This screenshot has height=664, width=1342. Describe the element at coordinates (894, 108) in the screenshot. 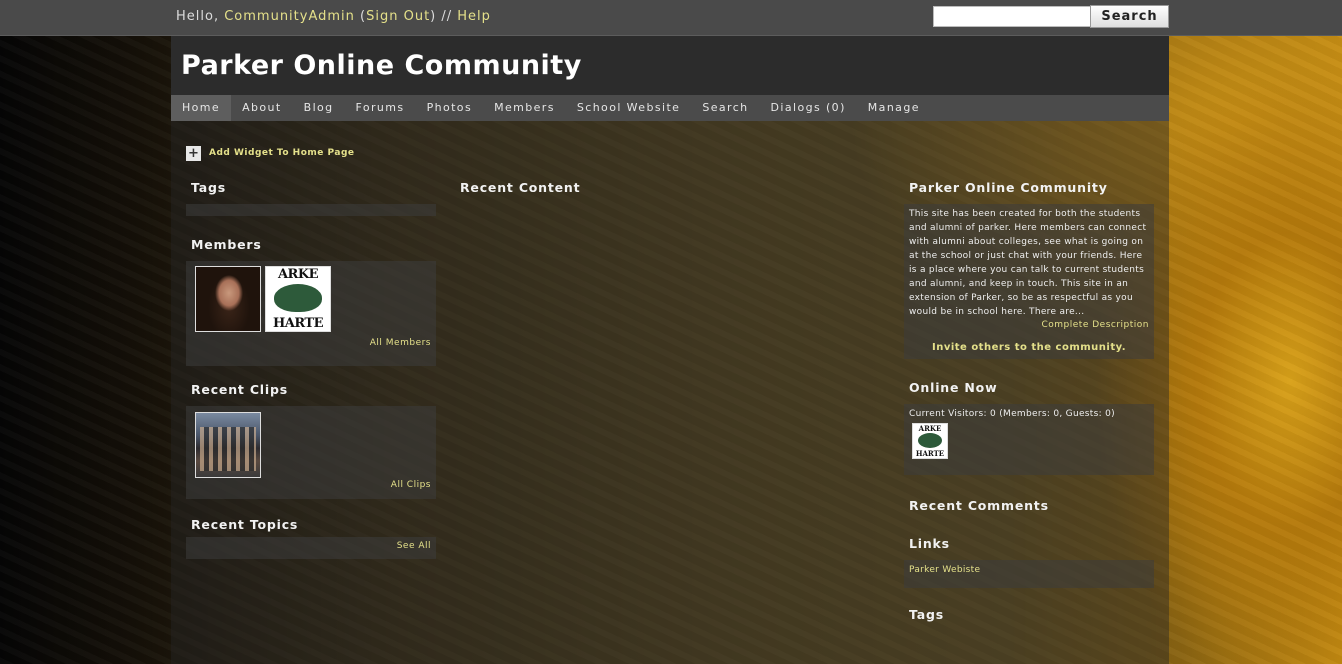

I see `nav-manage: Manage` at that location.